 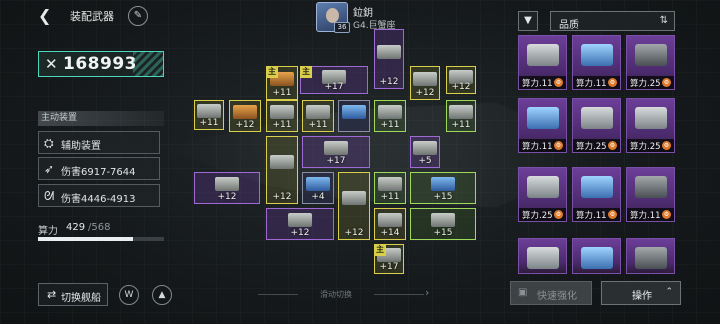 I want to click on edit-button: ✎, so click(x=138, y=16).